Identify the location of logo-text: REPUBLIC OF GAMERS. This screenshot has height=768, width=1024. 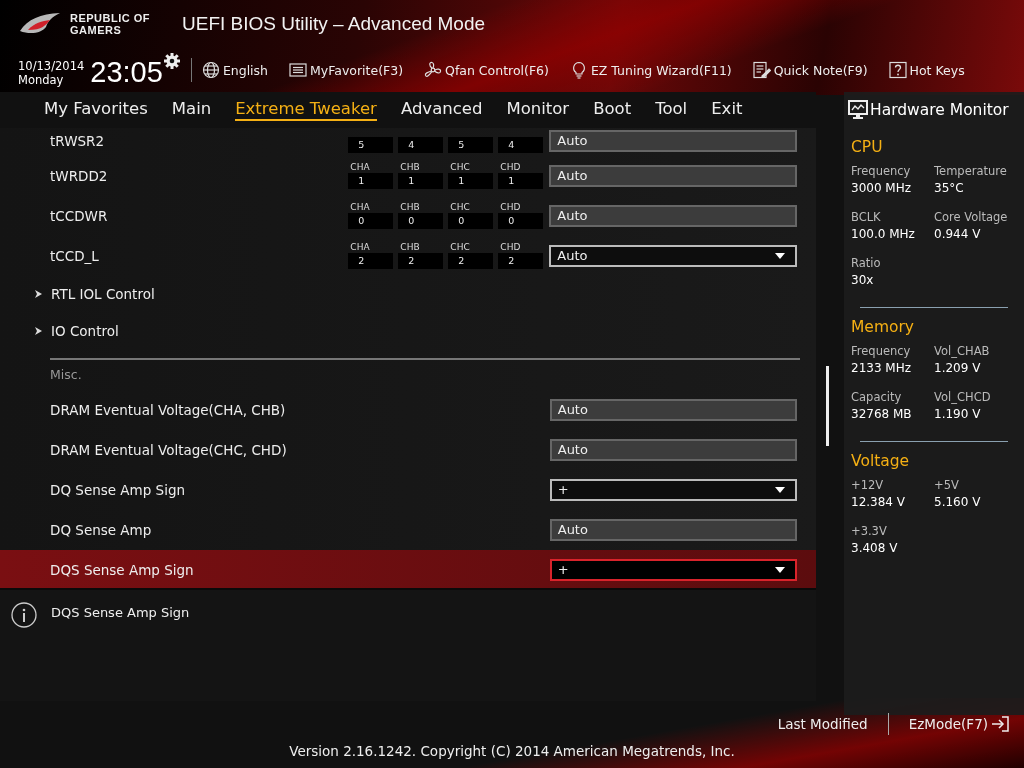
(111, 24).